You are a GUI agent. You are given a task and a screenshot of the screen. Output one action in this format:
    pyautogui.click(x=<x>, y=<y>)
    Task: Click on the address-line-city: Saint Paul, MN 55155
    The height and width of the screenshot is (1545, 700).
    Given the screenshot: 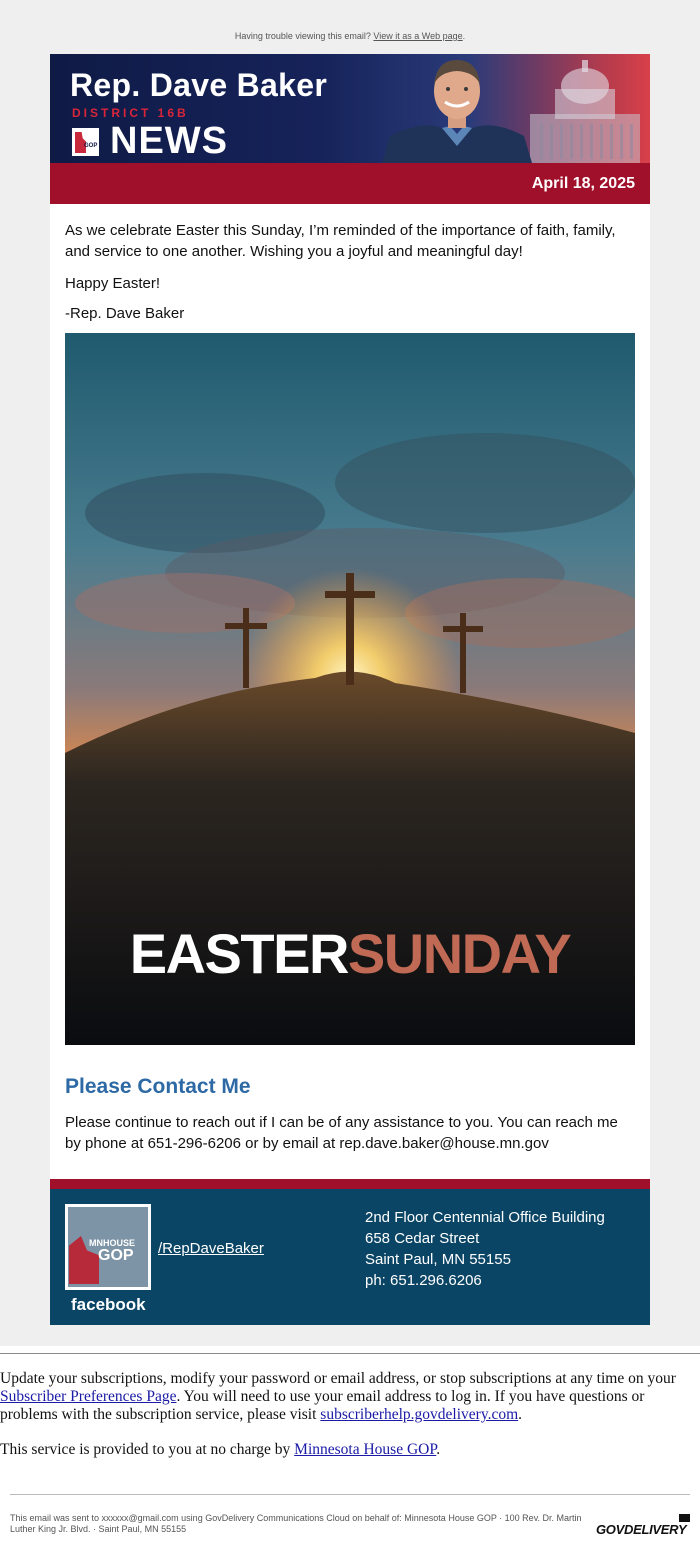 What is the action you would take?
    pyautogui.click(x=438, y=1259)
    